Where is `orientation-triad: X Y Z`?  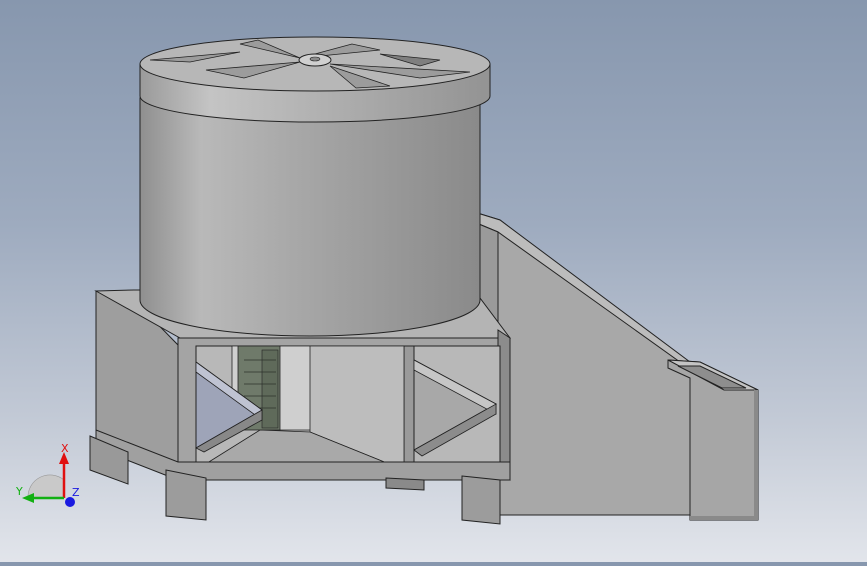 orientation-triad: X Y Z is located at coordinates (49, 476).